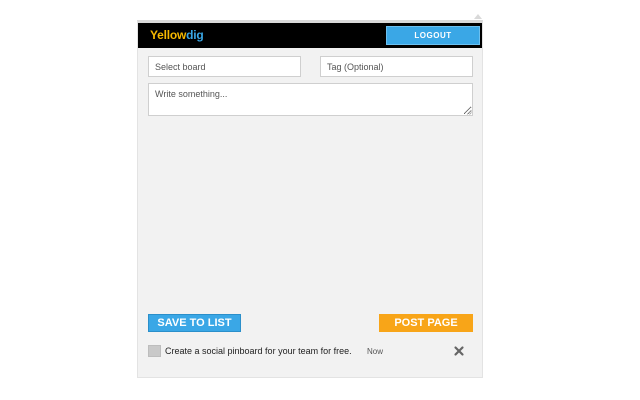 Image resolution: width=640 pixels, height=400 pixels. Describe the element at coordinates (396, 66) in the screenshot. I see `tag-input` at that location.